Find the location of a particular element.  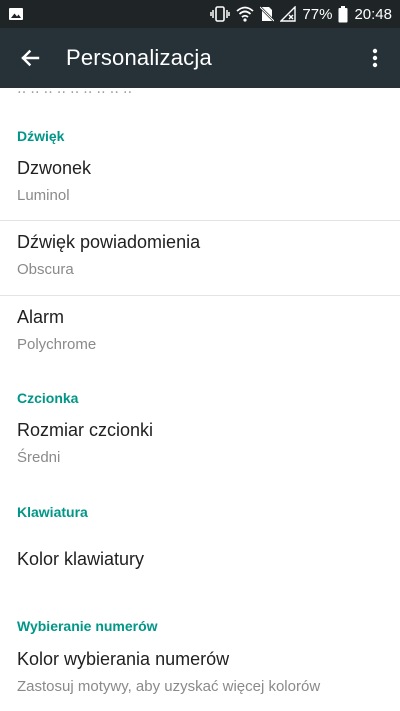

signal-off-icon is located at coordinates (288, 14).